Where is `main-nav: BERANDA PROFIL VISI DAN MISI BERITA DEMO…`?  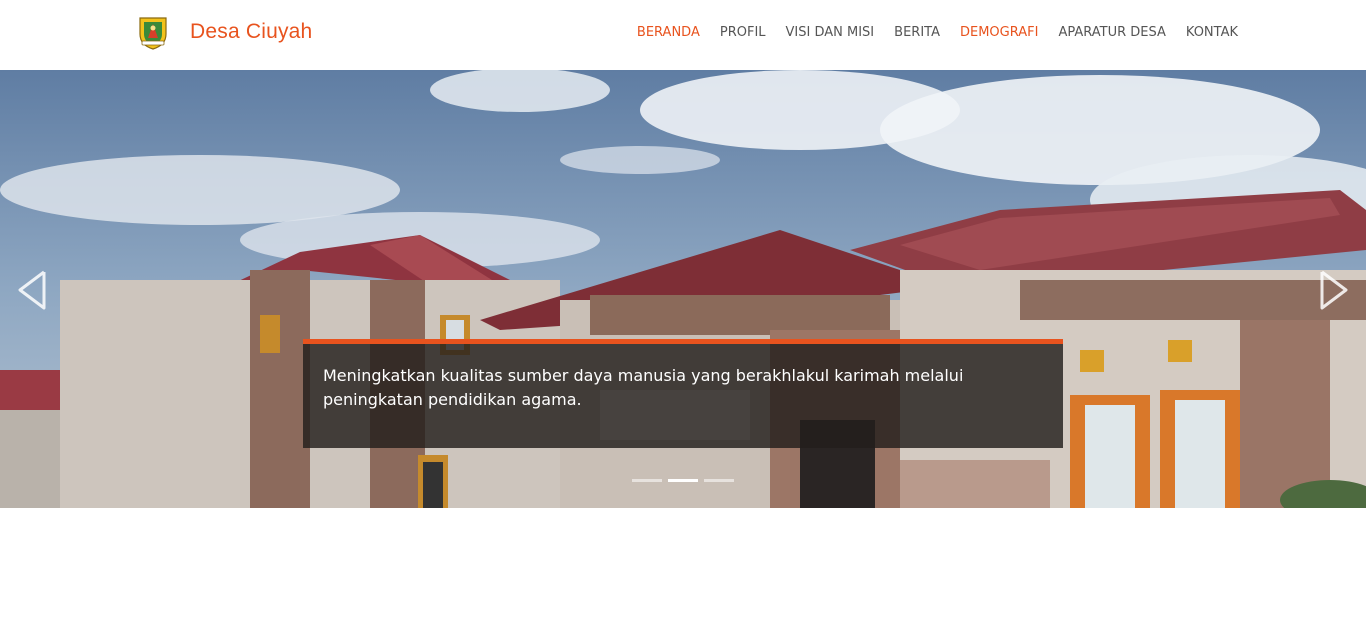 main-nav: BERANDA PROFIL VISI DAN MISI BERITA DEMO… is located at coordinates (937, 33).